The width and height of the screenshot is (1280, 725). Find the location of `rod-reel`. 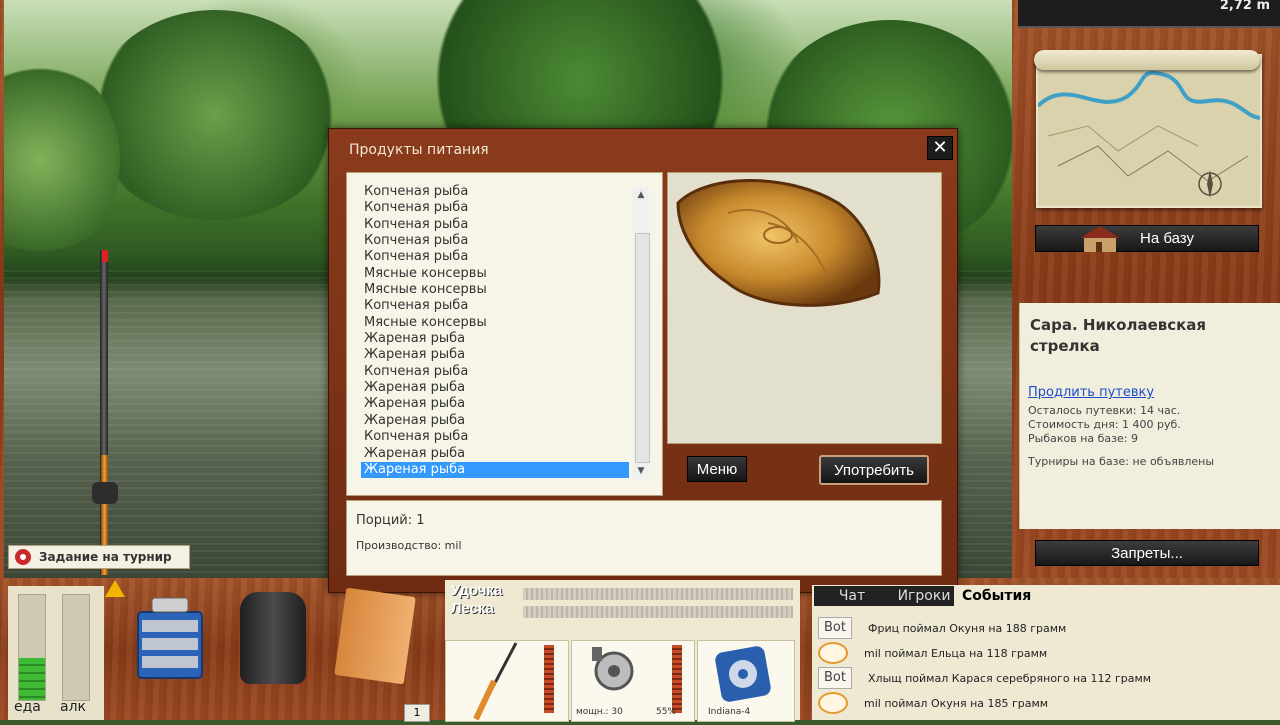

rod-reel is located at coordinates (105, 493).